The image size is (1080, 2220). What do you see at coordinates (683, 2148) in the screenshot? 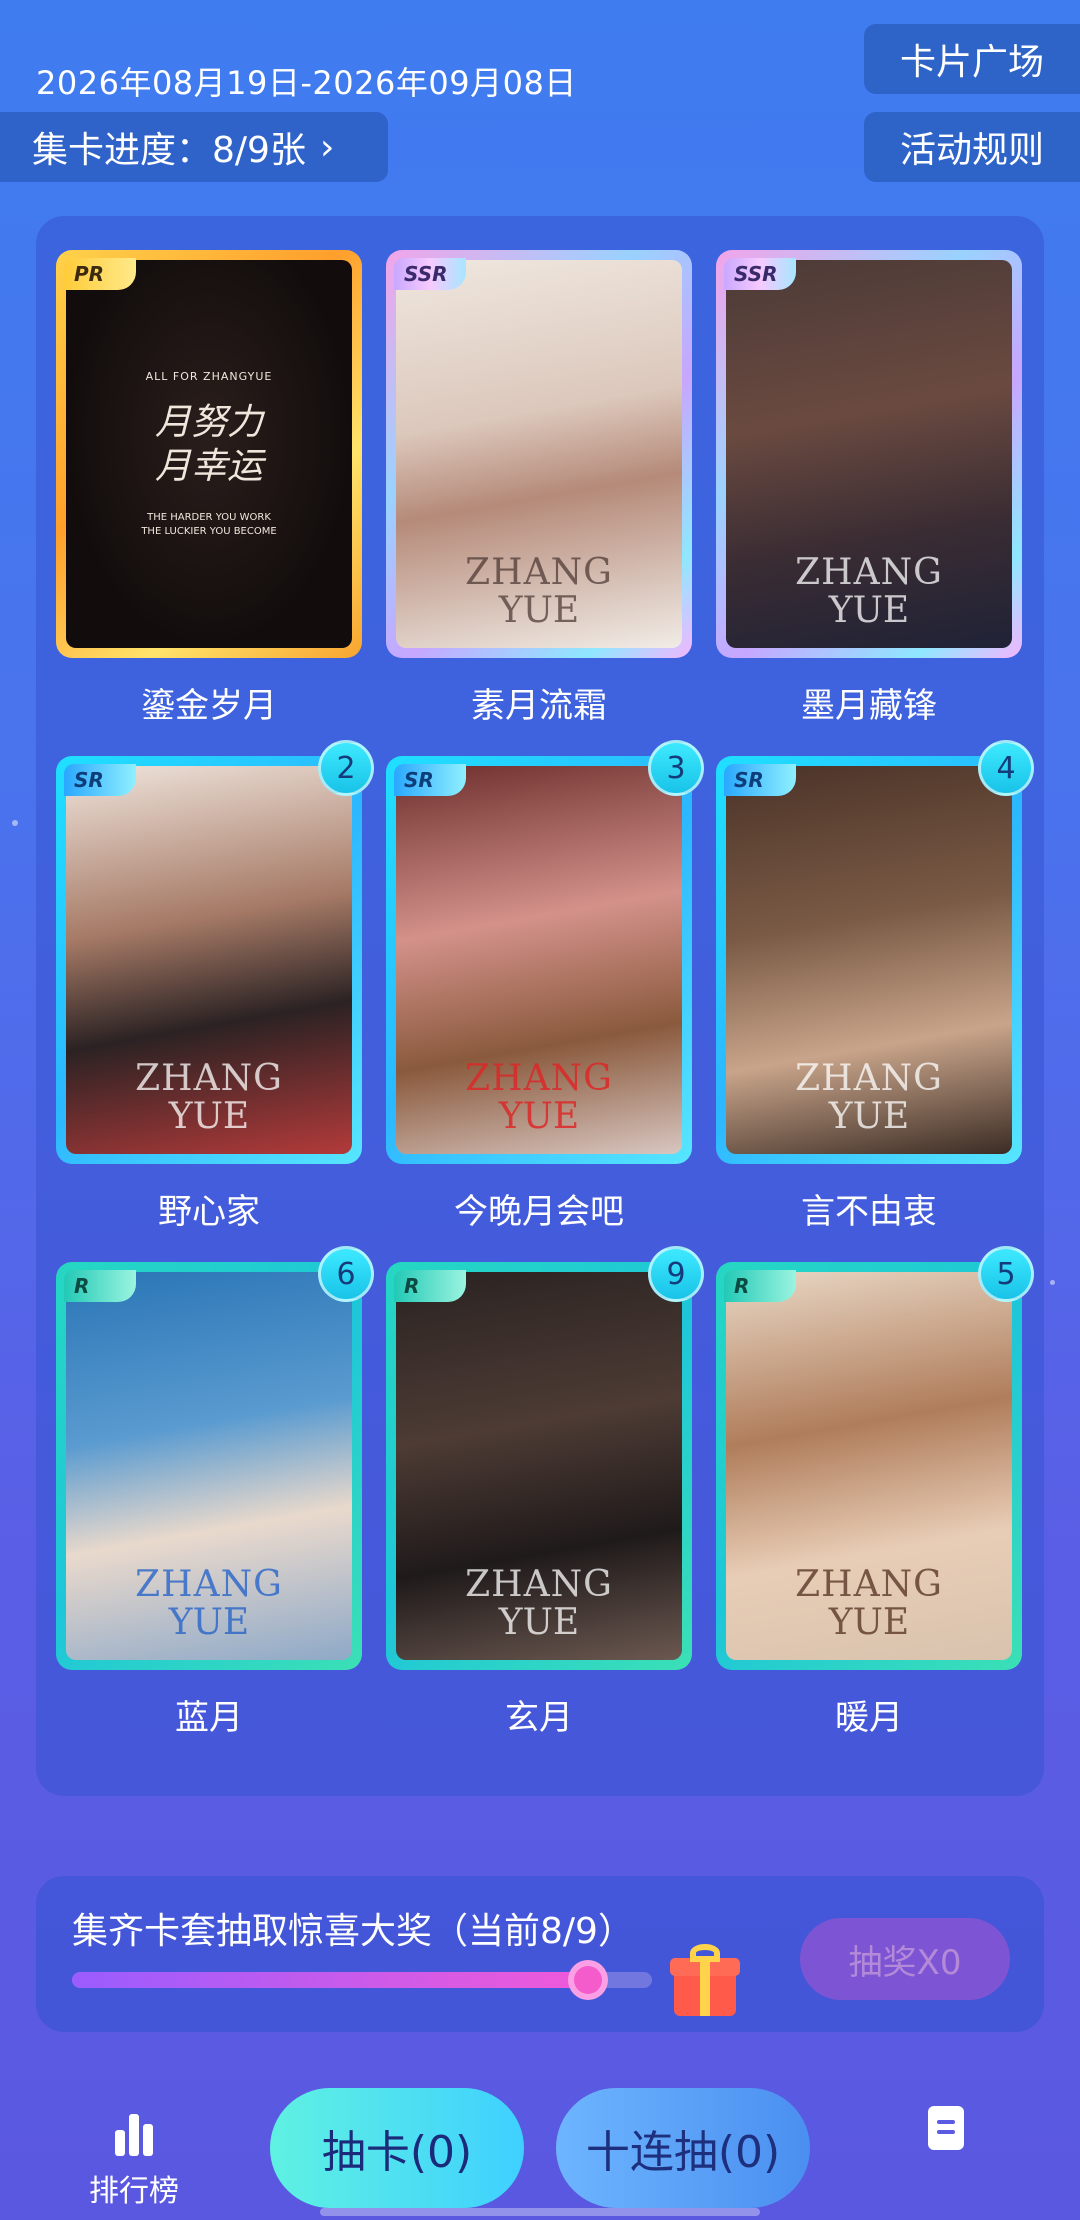
I see `draw-ten-button: 十连抽(0)` at bounding box center [683, 2148].